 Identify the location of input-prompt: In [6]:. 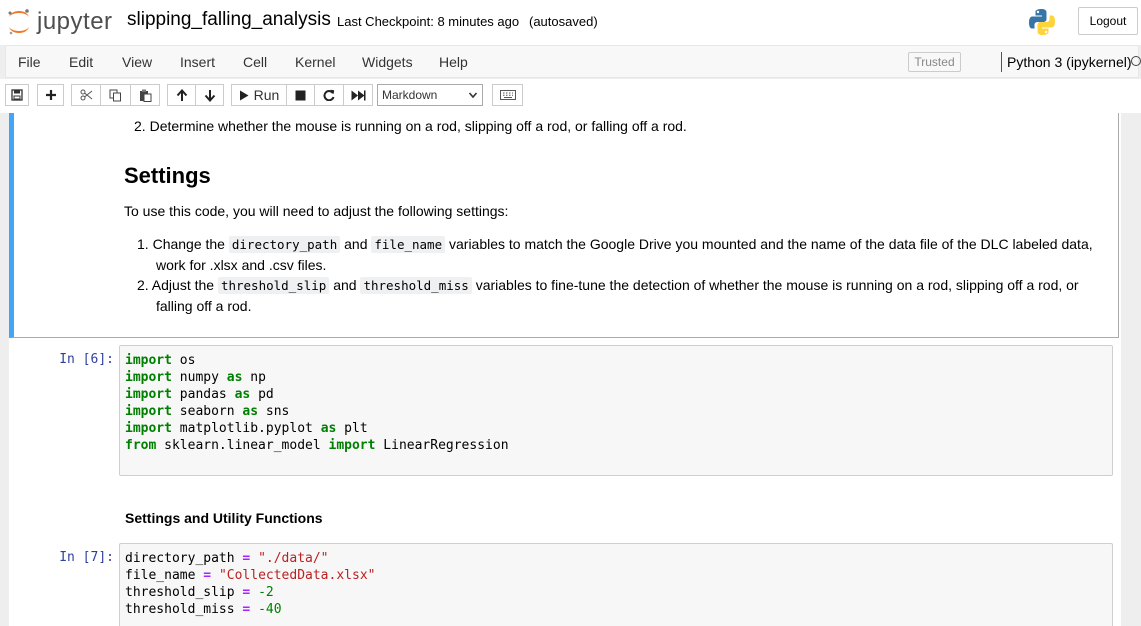
(86, 359).